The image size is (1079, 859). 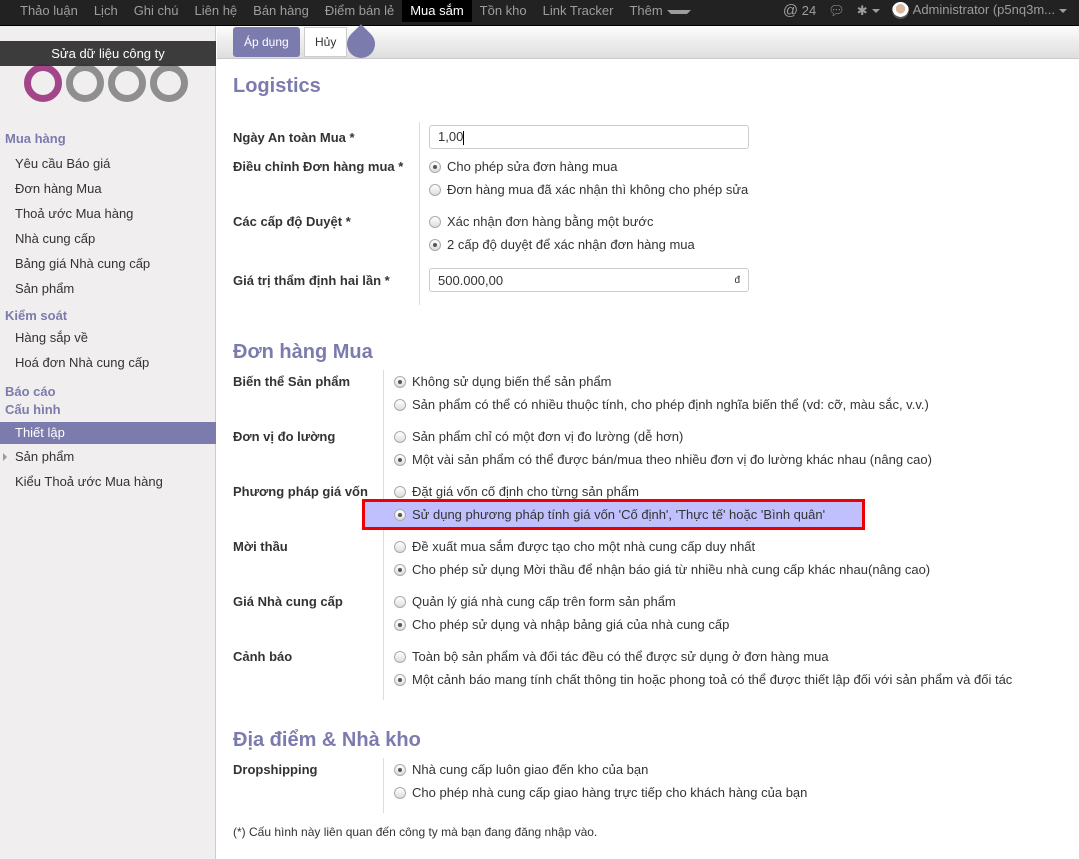 What do you see at coordinates (108, 139) in the screenshot?
I see `sidebar-heading: Mua hàng` at bounding box center [108, 139].